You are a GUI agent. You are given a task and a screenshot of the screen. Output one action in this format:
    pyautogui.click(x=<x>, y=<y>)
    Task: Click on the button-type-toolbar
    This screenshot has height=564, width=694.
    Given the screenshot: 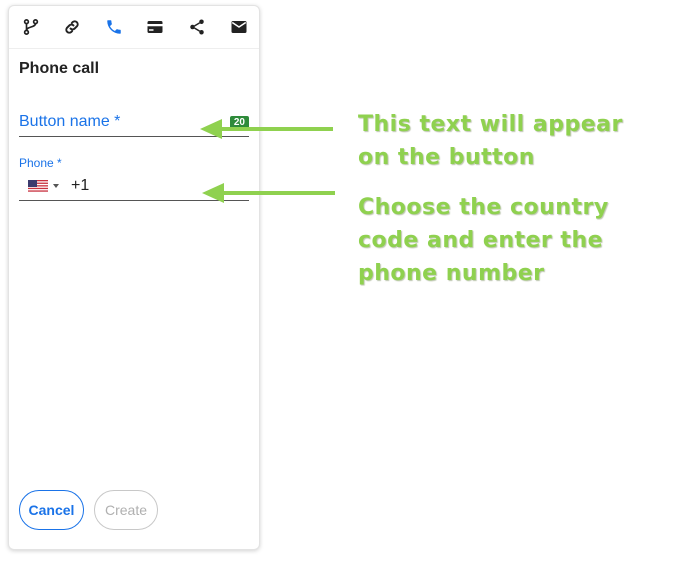 What is the action you would take?
    pyautogui.click(x=134, y=27)
    